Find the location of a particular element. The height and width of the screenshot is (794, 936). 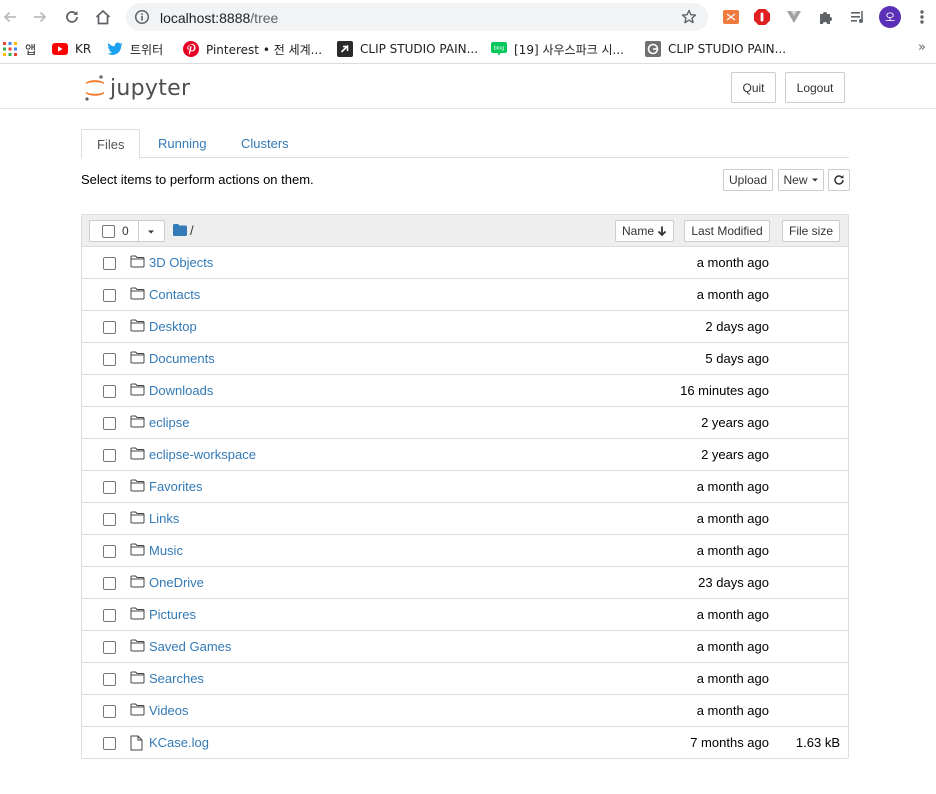

item-name-link: Contacts is located at coordinates (174, 294).